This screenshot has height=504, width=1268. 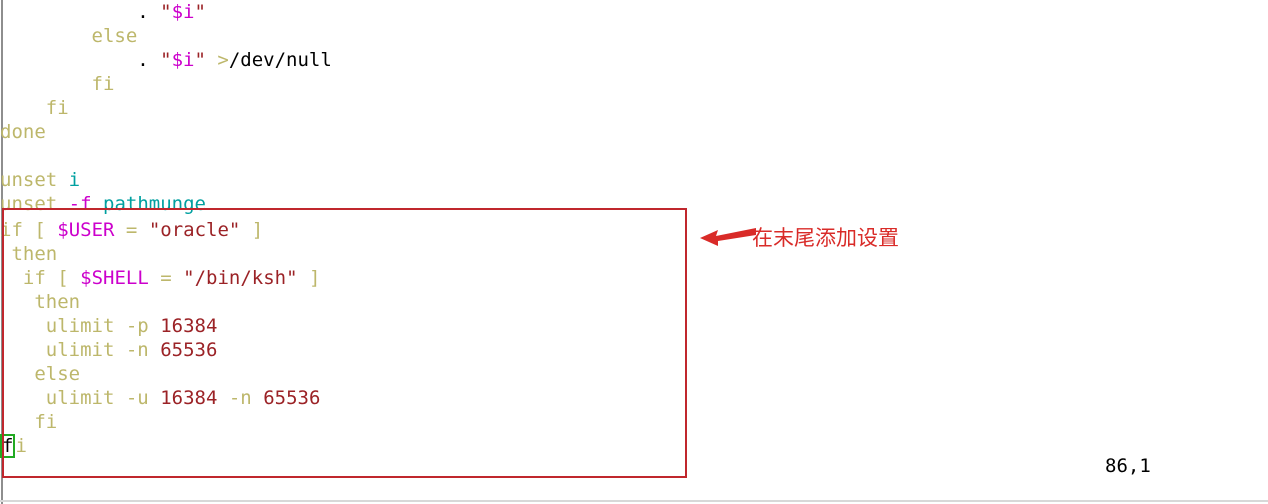 What do you see at coordinates (550, 12) in the screenshot?
I see `code-line: . "$i"` at bounding box center [550, 12].